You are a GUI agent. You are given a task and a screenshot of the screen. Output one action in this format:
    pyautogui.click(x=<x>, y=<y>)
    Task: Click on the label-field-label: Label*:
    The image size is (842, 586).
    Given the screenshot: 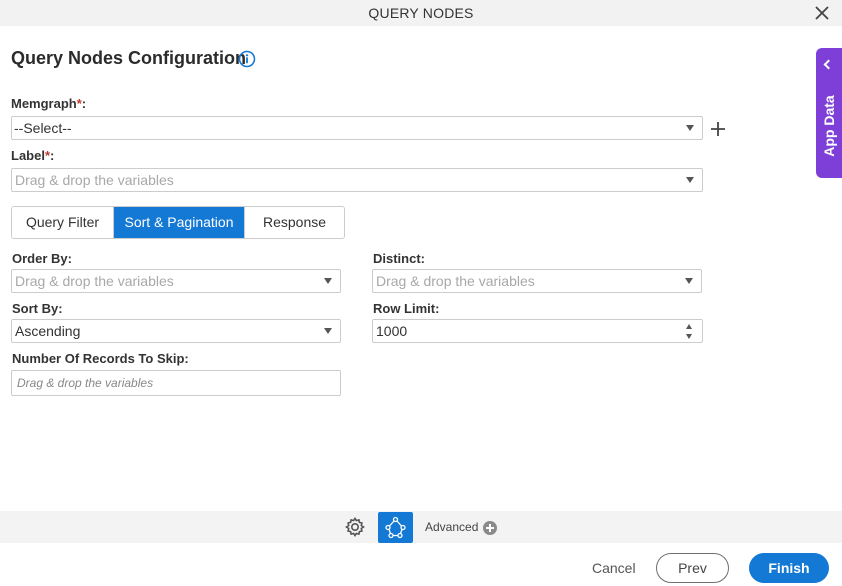 What is the action you would take?
    pyautogui.click(x=33, y=155)
    